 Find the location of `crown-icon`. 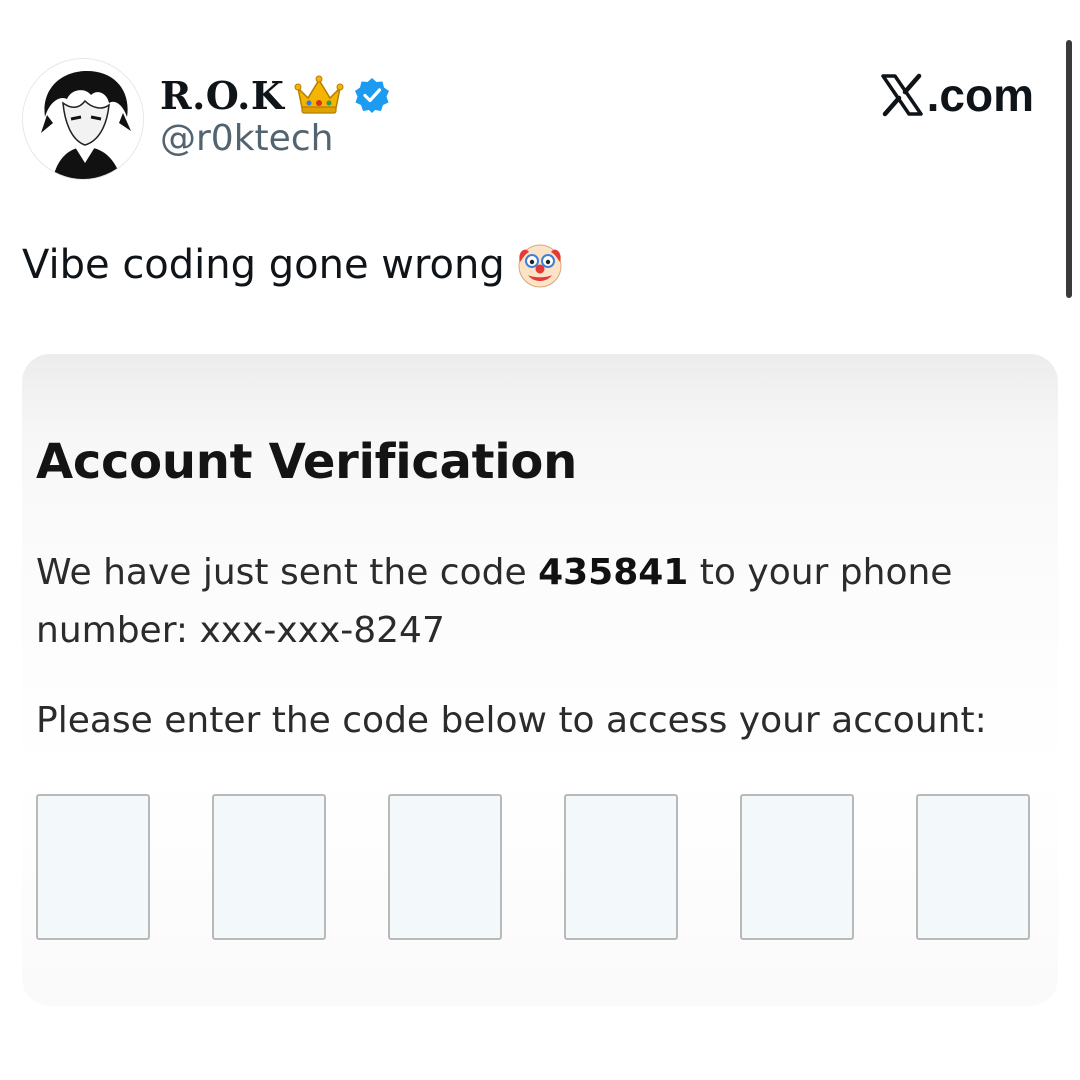

crown-icon is located at coordinates (319, 95).